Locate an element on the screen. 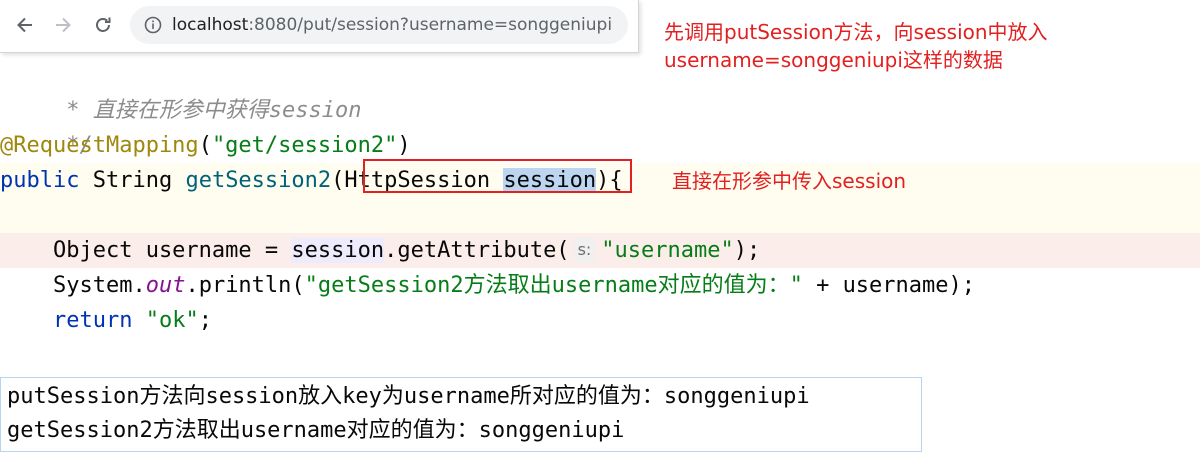 This screenshot has height=452, width=1200. session-reference: session is located at coordinates (338, 250).